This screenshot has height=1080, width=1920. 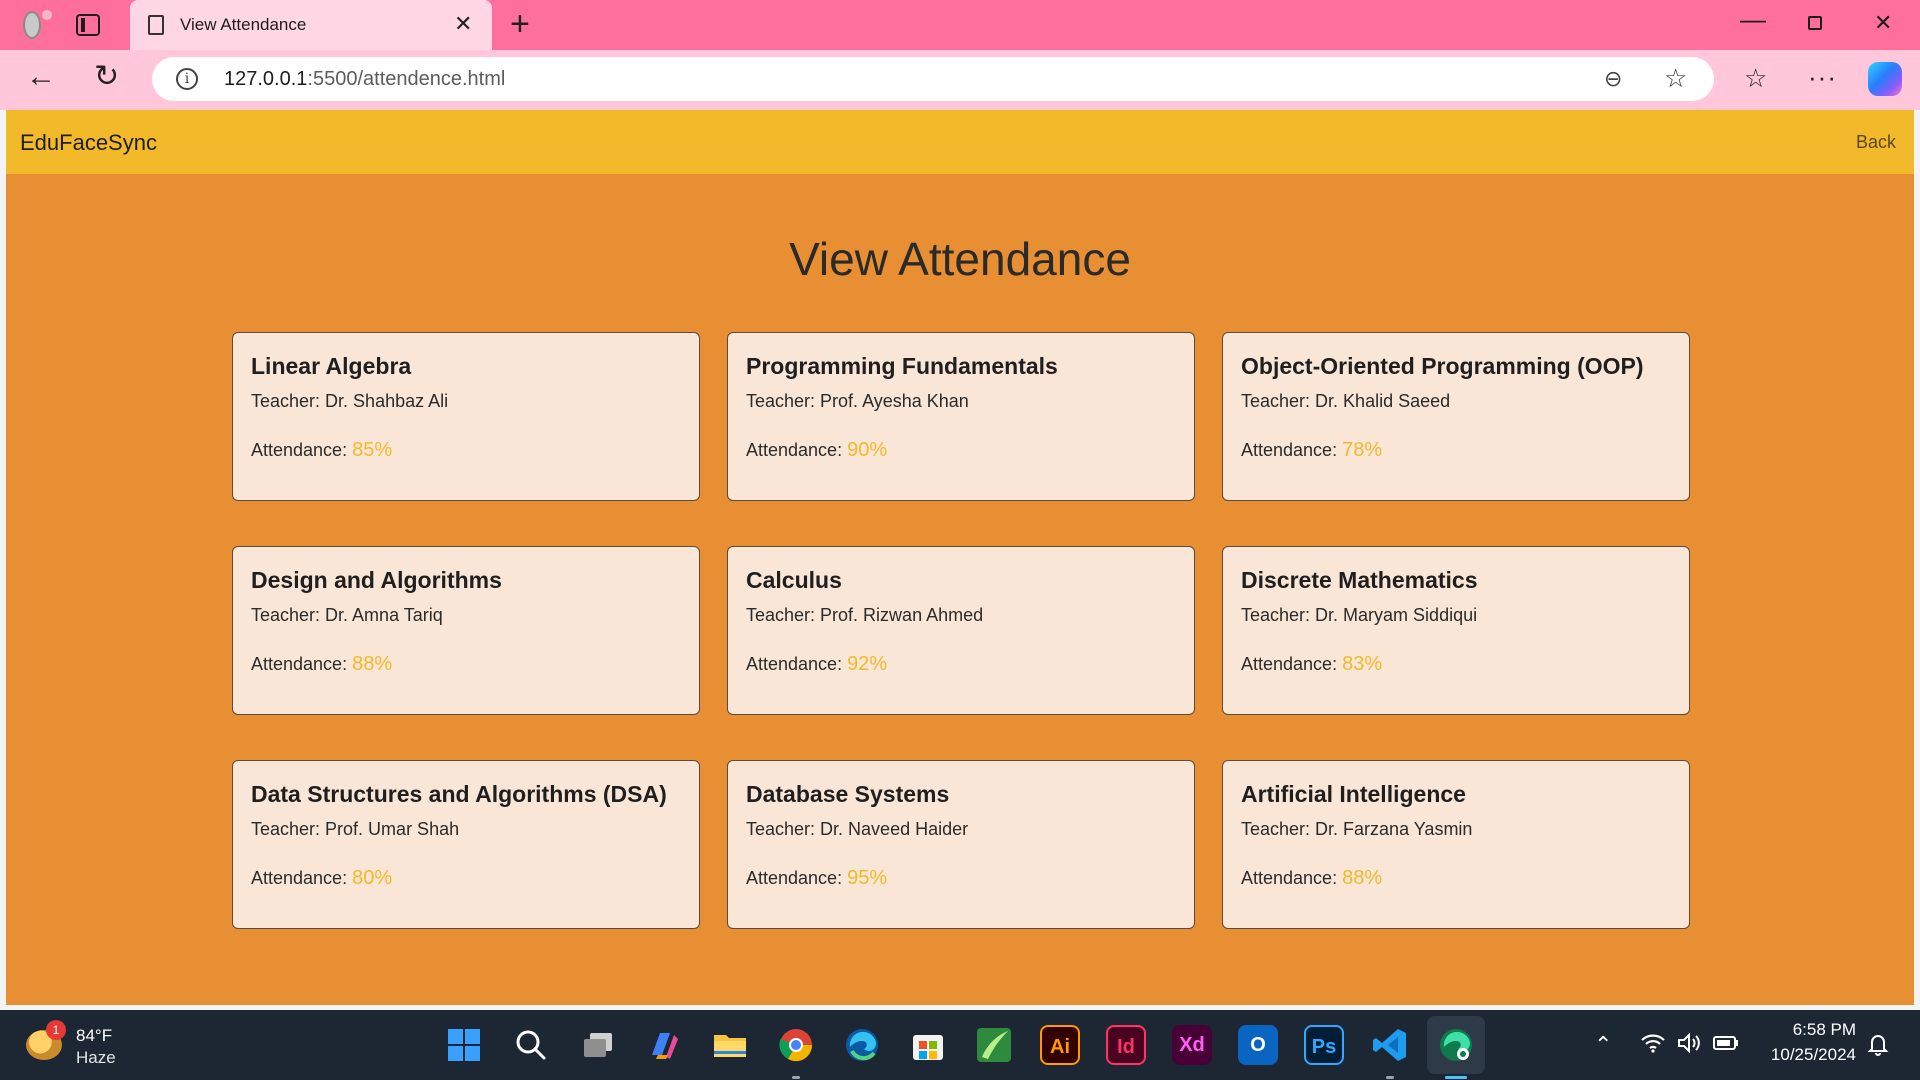 I want to click on back-arrow-icon: ←, so click(x=41, y=77).